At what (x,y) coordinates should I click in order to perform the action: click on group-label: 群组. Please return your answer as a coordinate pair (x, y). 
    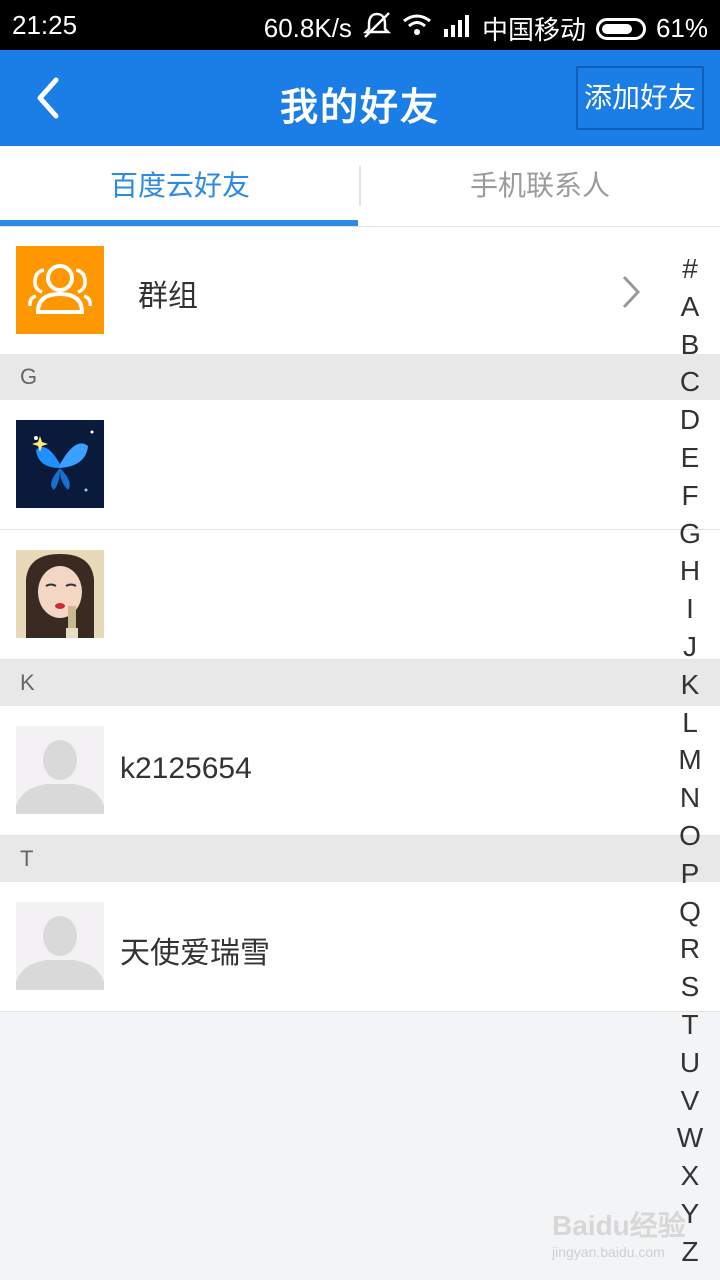
    Looking at the image, I should click on (168, 296).